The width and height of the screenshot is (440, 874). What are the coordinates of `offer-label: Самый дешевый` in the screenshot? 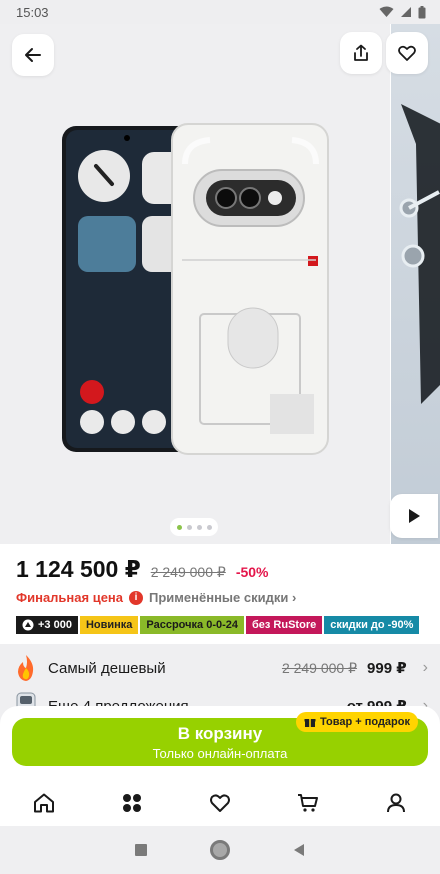 It's located at (107, 668).